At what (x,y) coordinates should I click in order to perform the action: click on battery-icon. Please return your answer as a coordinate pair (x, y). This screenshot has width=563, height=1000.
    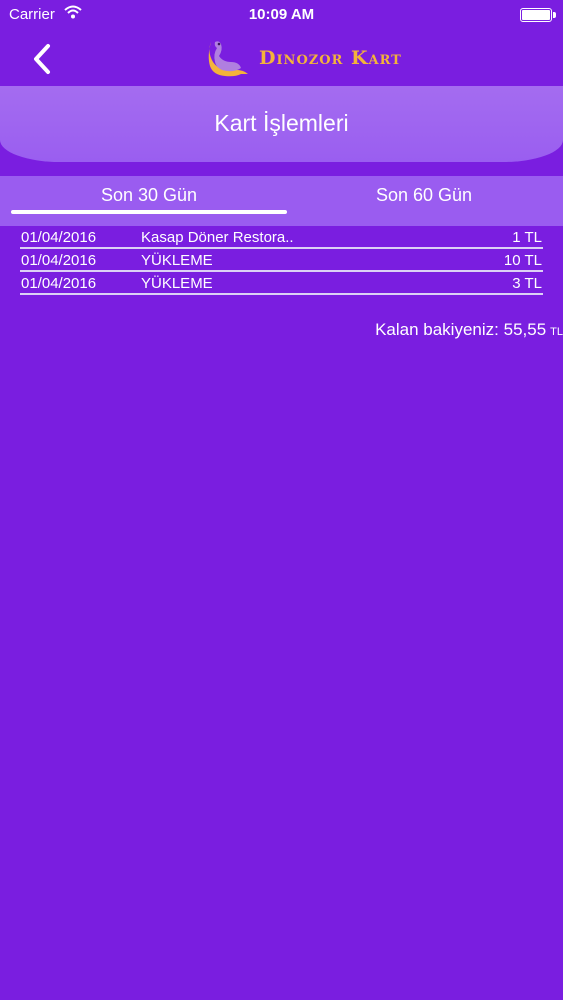
    Looking at the image, I should click on (538, 15).